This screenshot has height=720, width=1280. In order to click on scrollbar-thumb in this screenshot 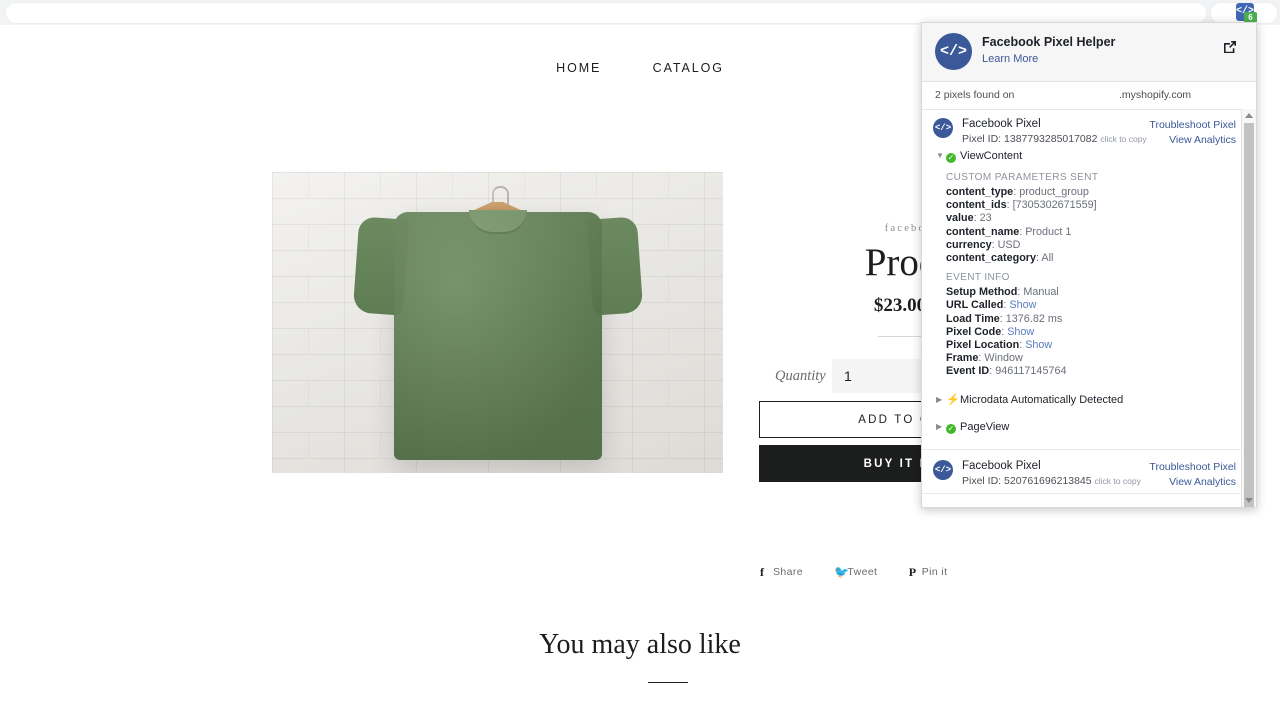, I will do `click(1249, 315)`.